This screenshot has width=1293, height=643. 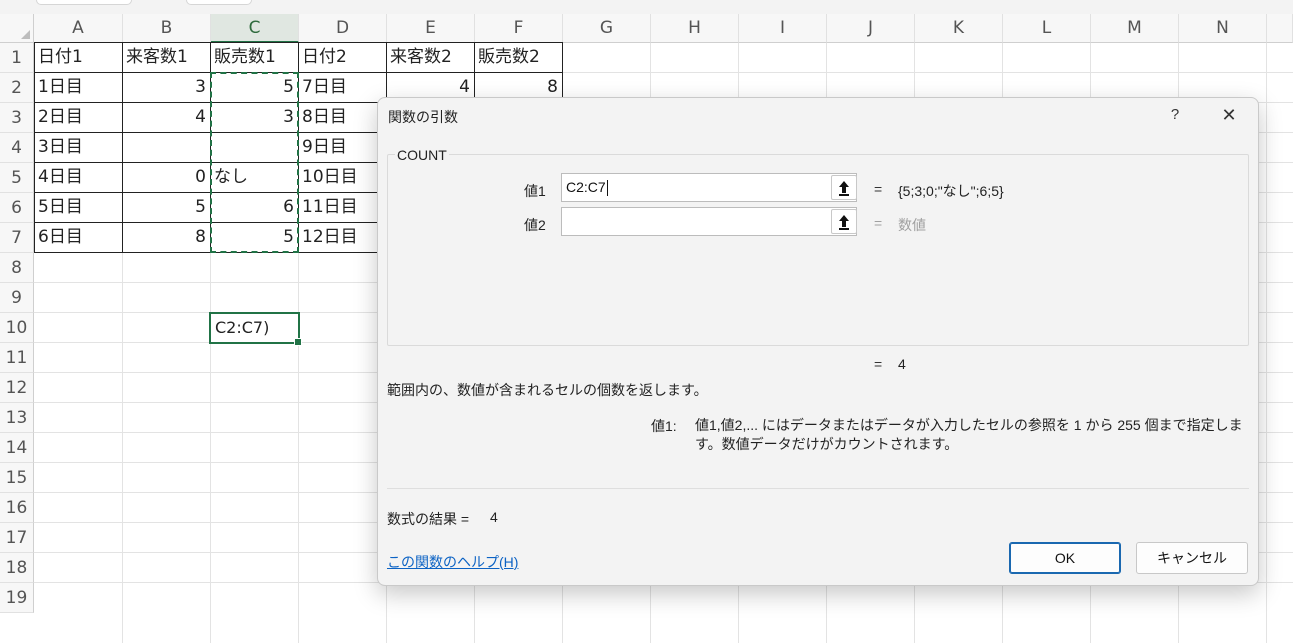 What do you see at coordinates (1065, 558) in the screenshot?
I see `ok-button: OK` at bounding box center [1065, 558].